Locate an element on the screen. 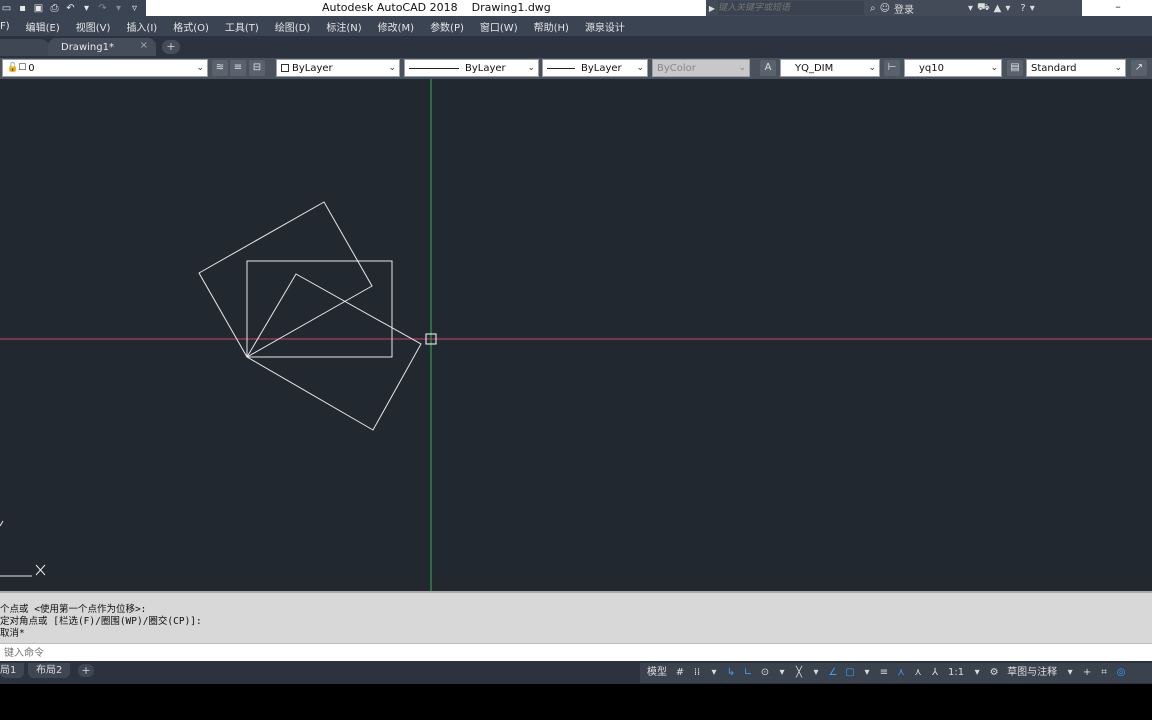 This screenshot has height=720, width=1152. plotstyle-value: ByColor is located at coordinates (676, 68).